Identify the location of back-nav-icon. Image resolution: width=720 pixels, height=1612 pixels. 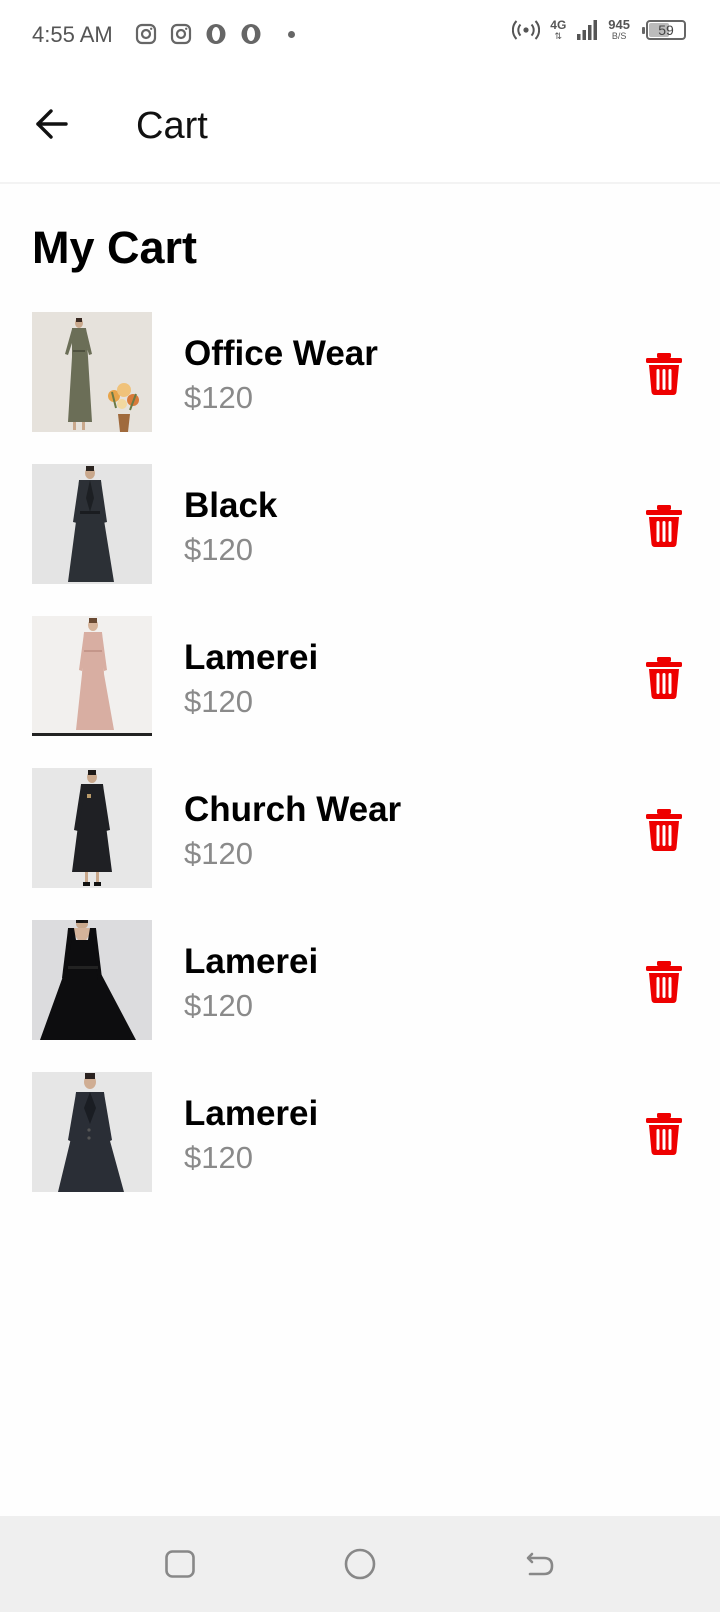
(540, 1564).